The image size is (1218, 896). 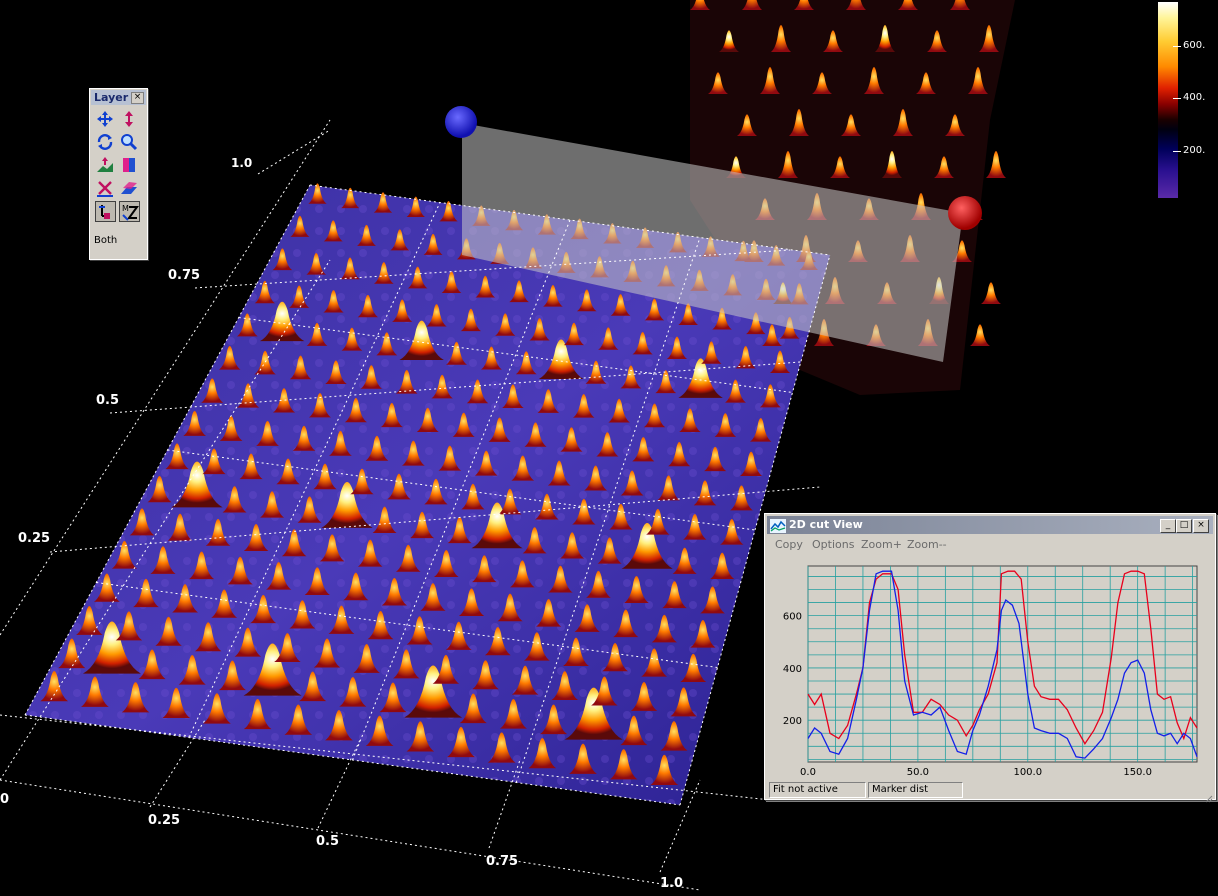 I want to click on x-tick-label: 0.0, so click(x=808, y=772).